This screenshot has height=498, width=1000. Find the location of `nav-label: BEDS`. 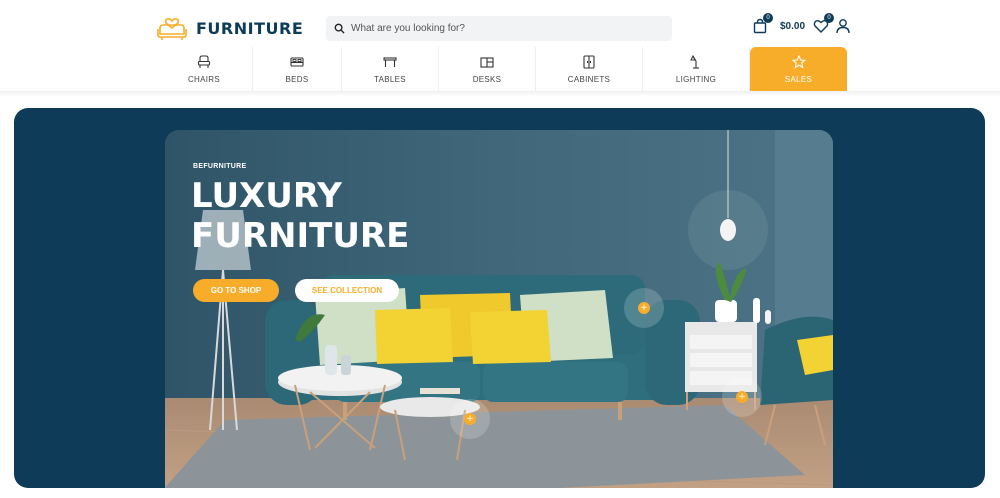

nav-label: BEDS is located at coordinates (297, 79).